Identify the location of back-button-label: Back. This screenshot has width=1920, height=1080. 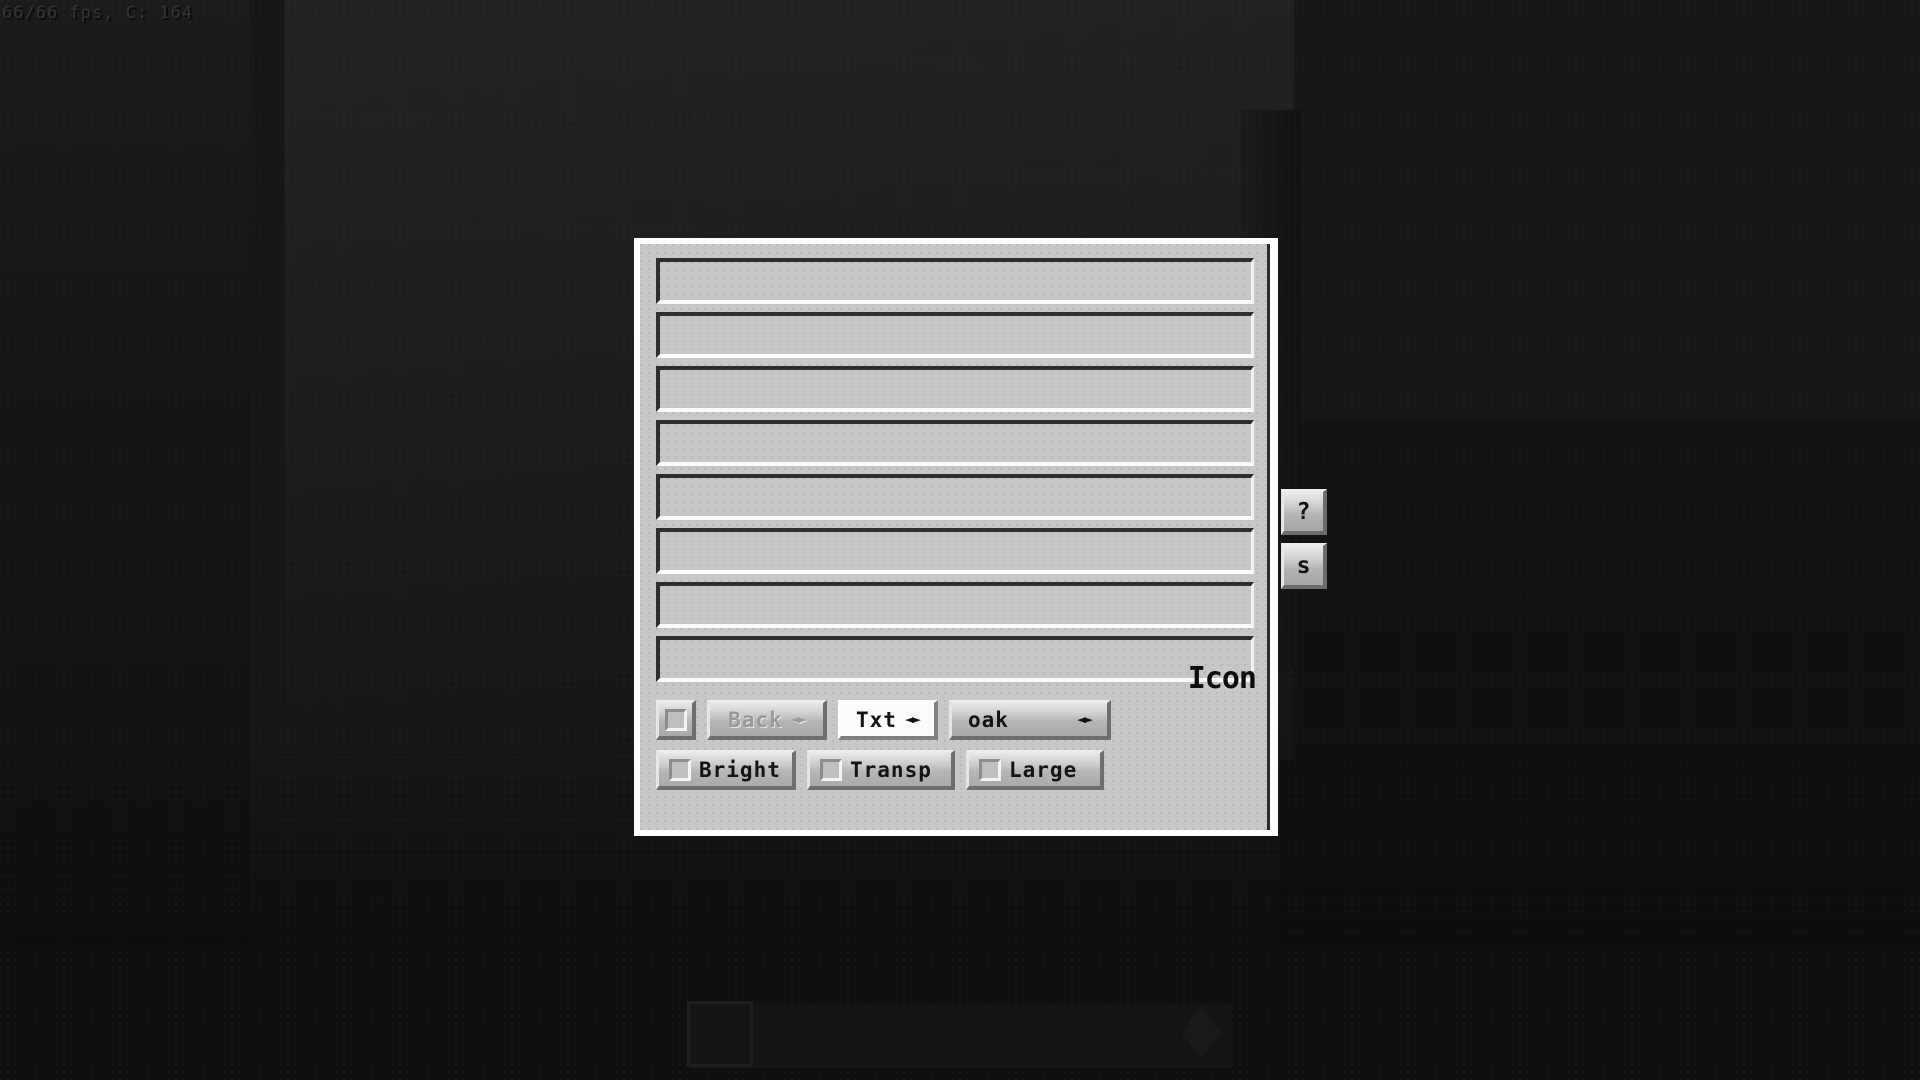
(755, 719).